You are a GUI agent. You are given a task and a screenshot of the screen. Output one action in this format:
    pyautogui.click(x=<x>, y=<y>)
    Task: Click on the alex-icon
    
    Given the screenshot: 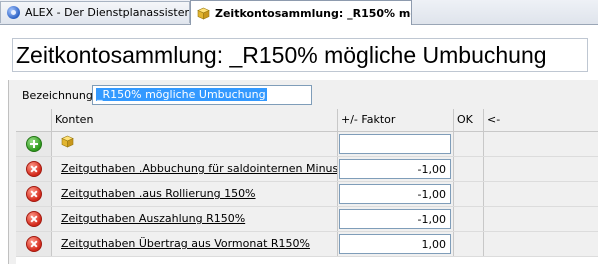 What is the action you would take?
    pyautogui.click(x=13, y=12)
    